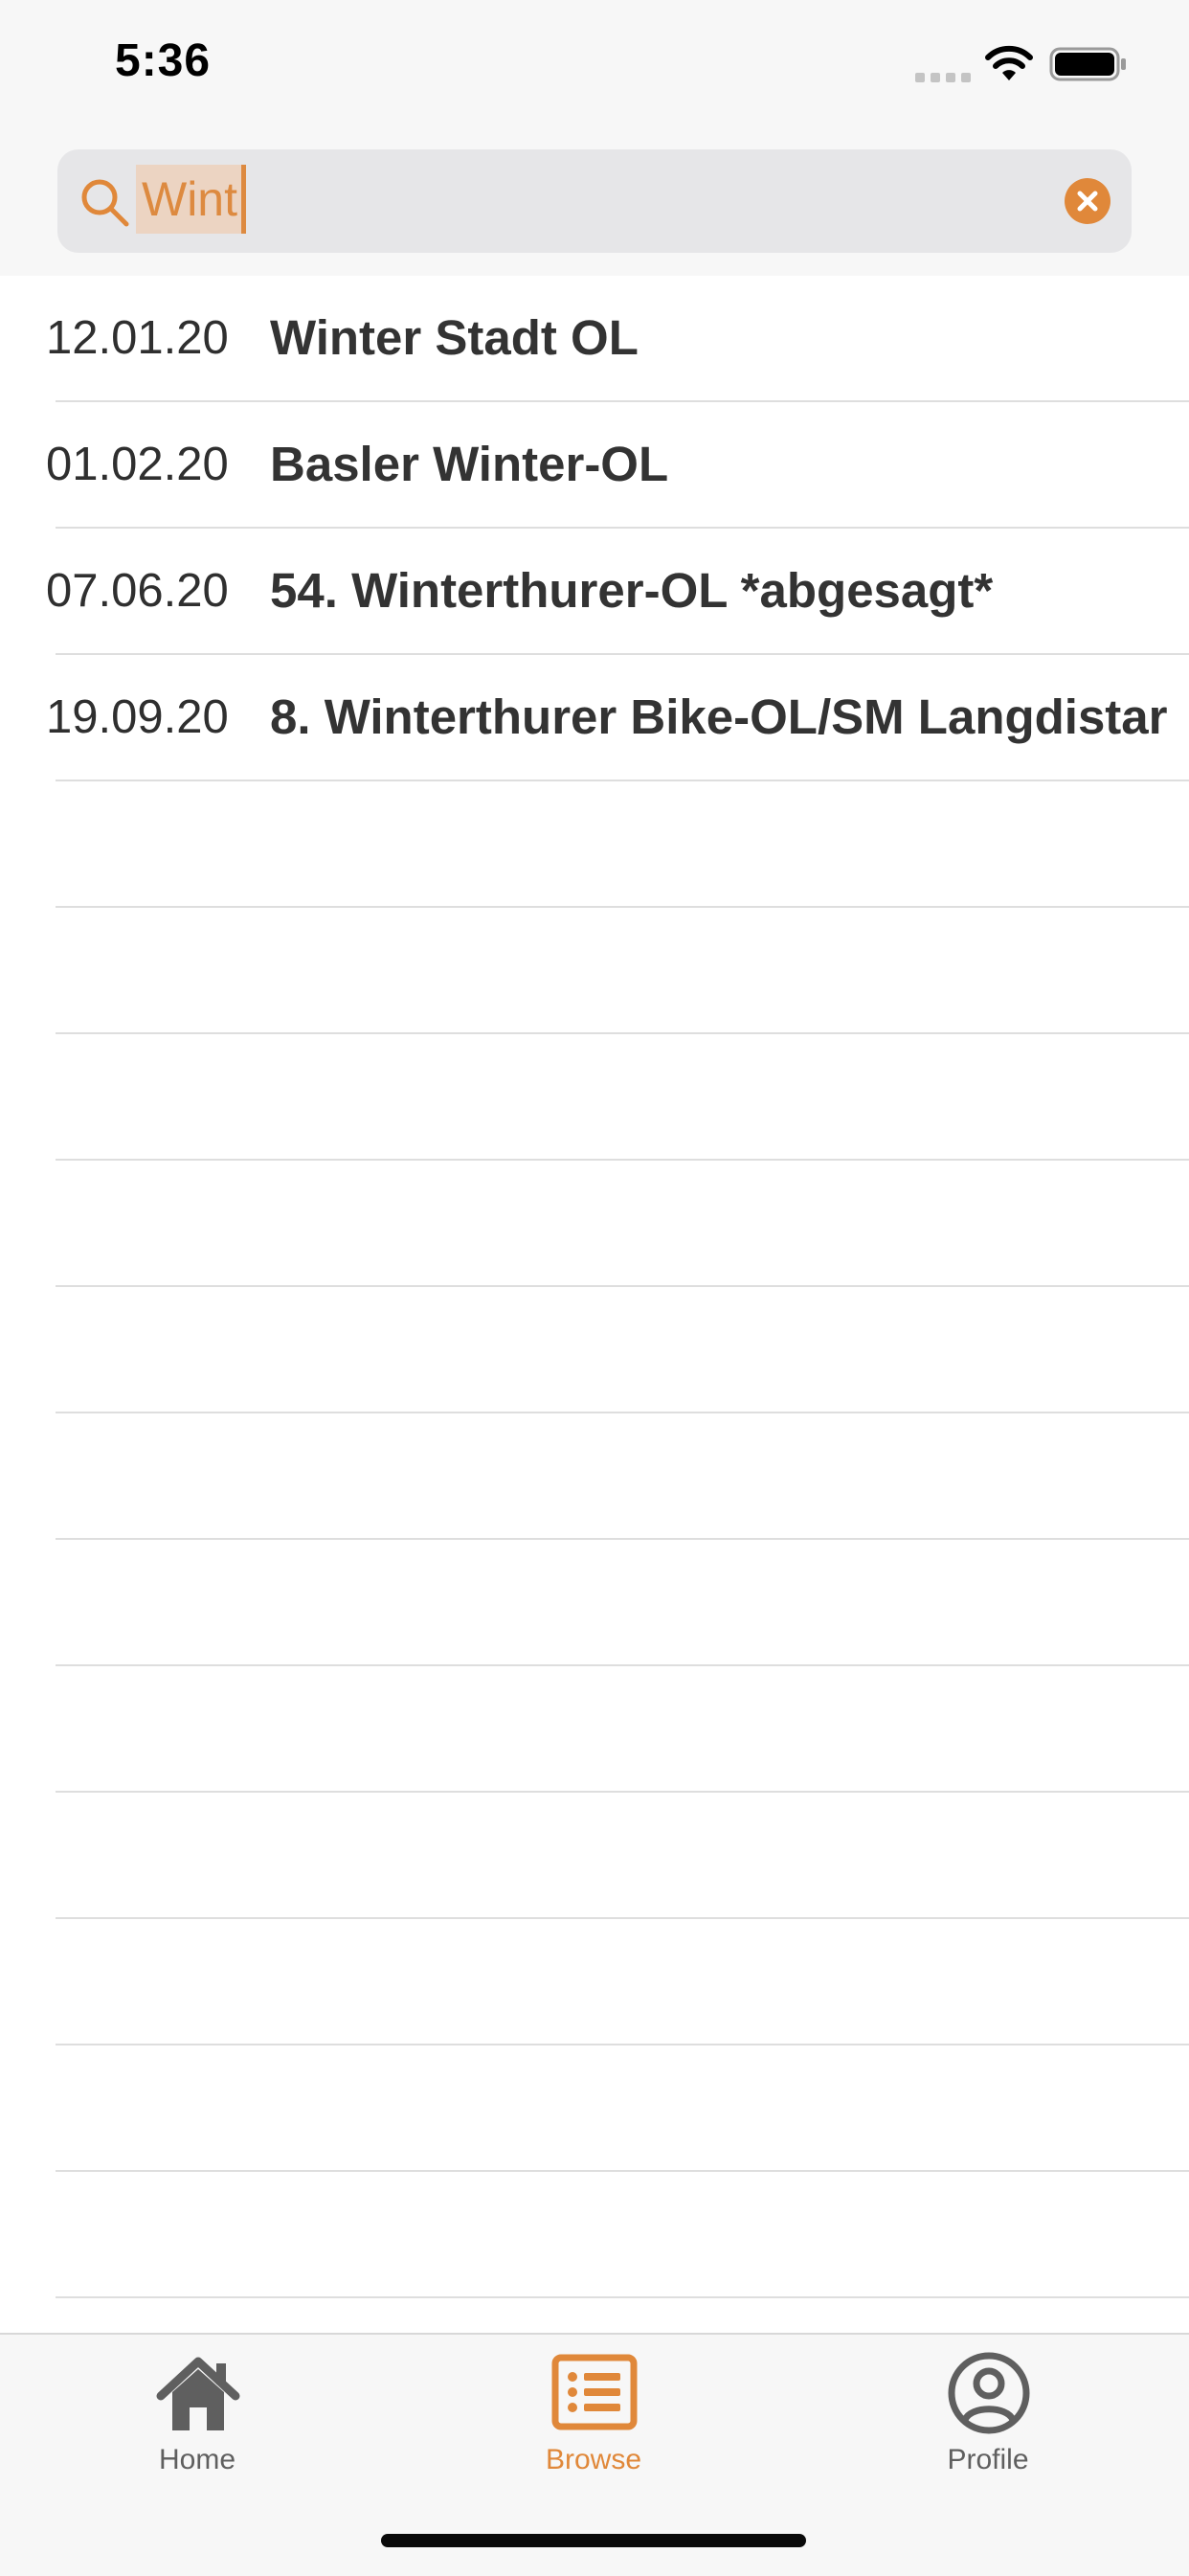  What do you see at coordinates (137, 338) in the screenshot?
I see `event-date: 12.01.20` at bounding box center [137, 338].